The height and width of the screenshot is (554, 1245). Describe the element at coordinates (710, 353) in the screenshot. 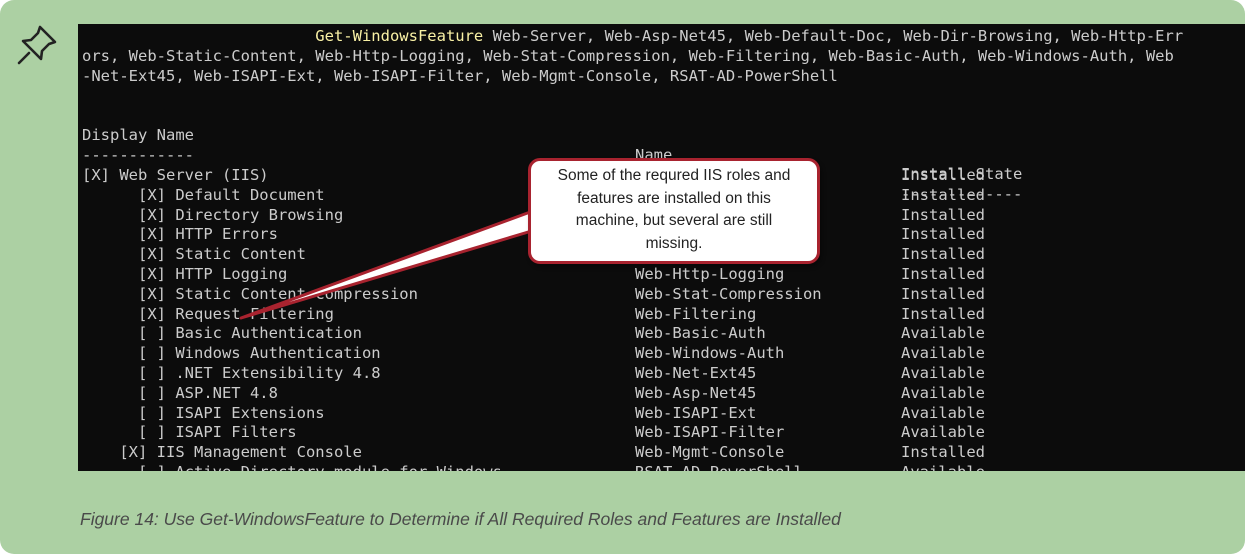

I see `feature-name: Web-Windows-Auth` at that location.